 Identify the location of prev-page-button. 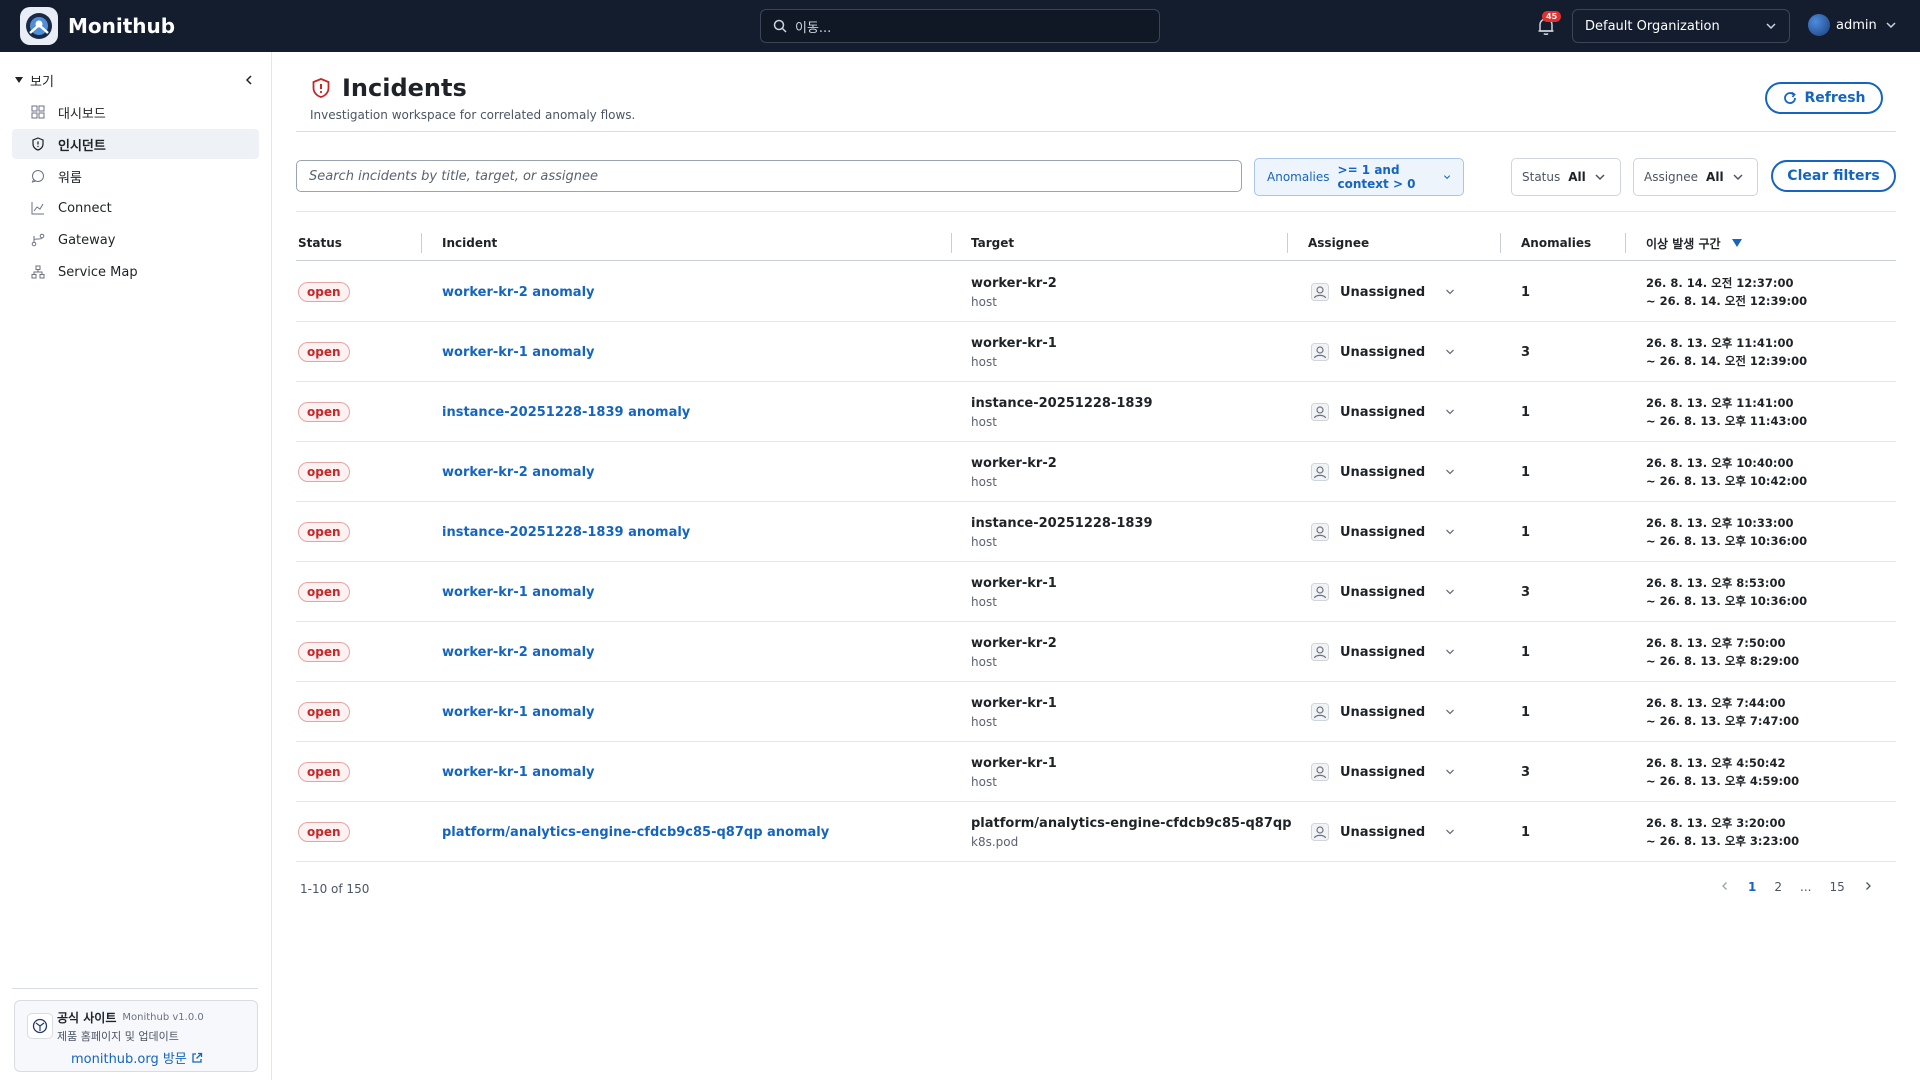
(1725, 887).